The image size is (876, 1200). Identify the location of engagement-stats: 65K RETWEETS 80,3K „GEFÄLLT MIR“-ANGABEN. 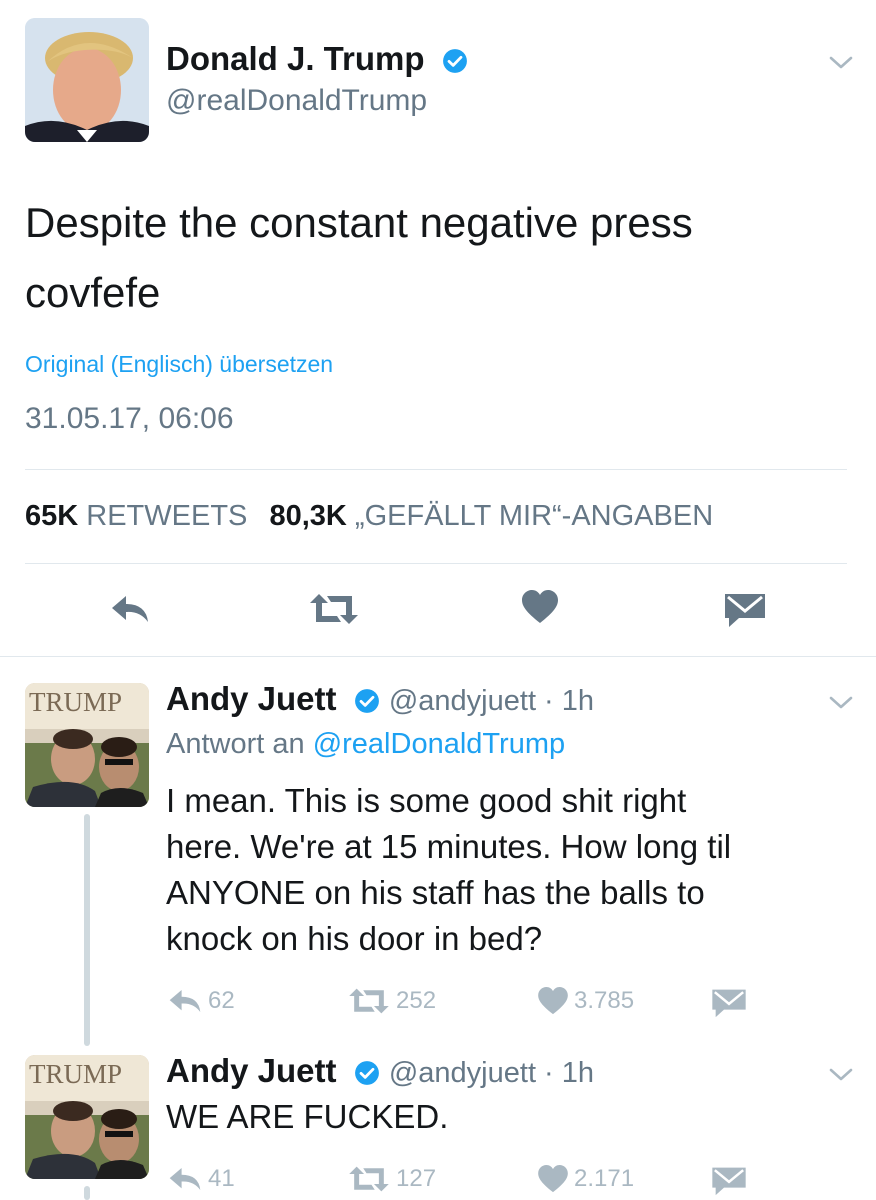
(369, 516).